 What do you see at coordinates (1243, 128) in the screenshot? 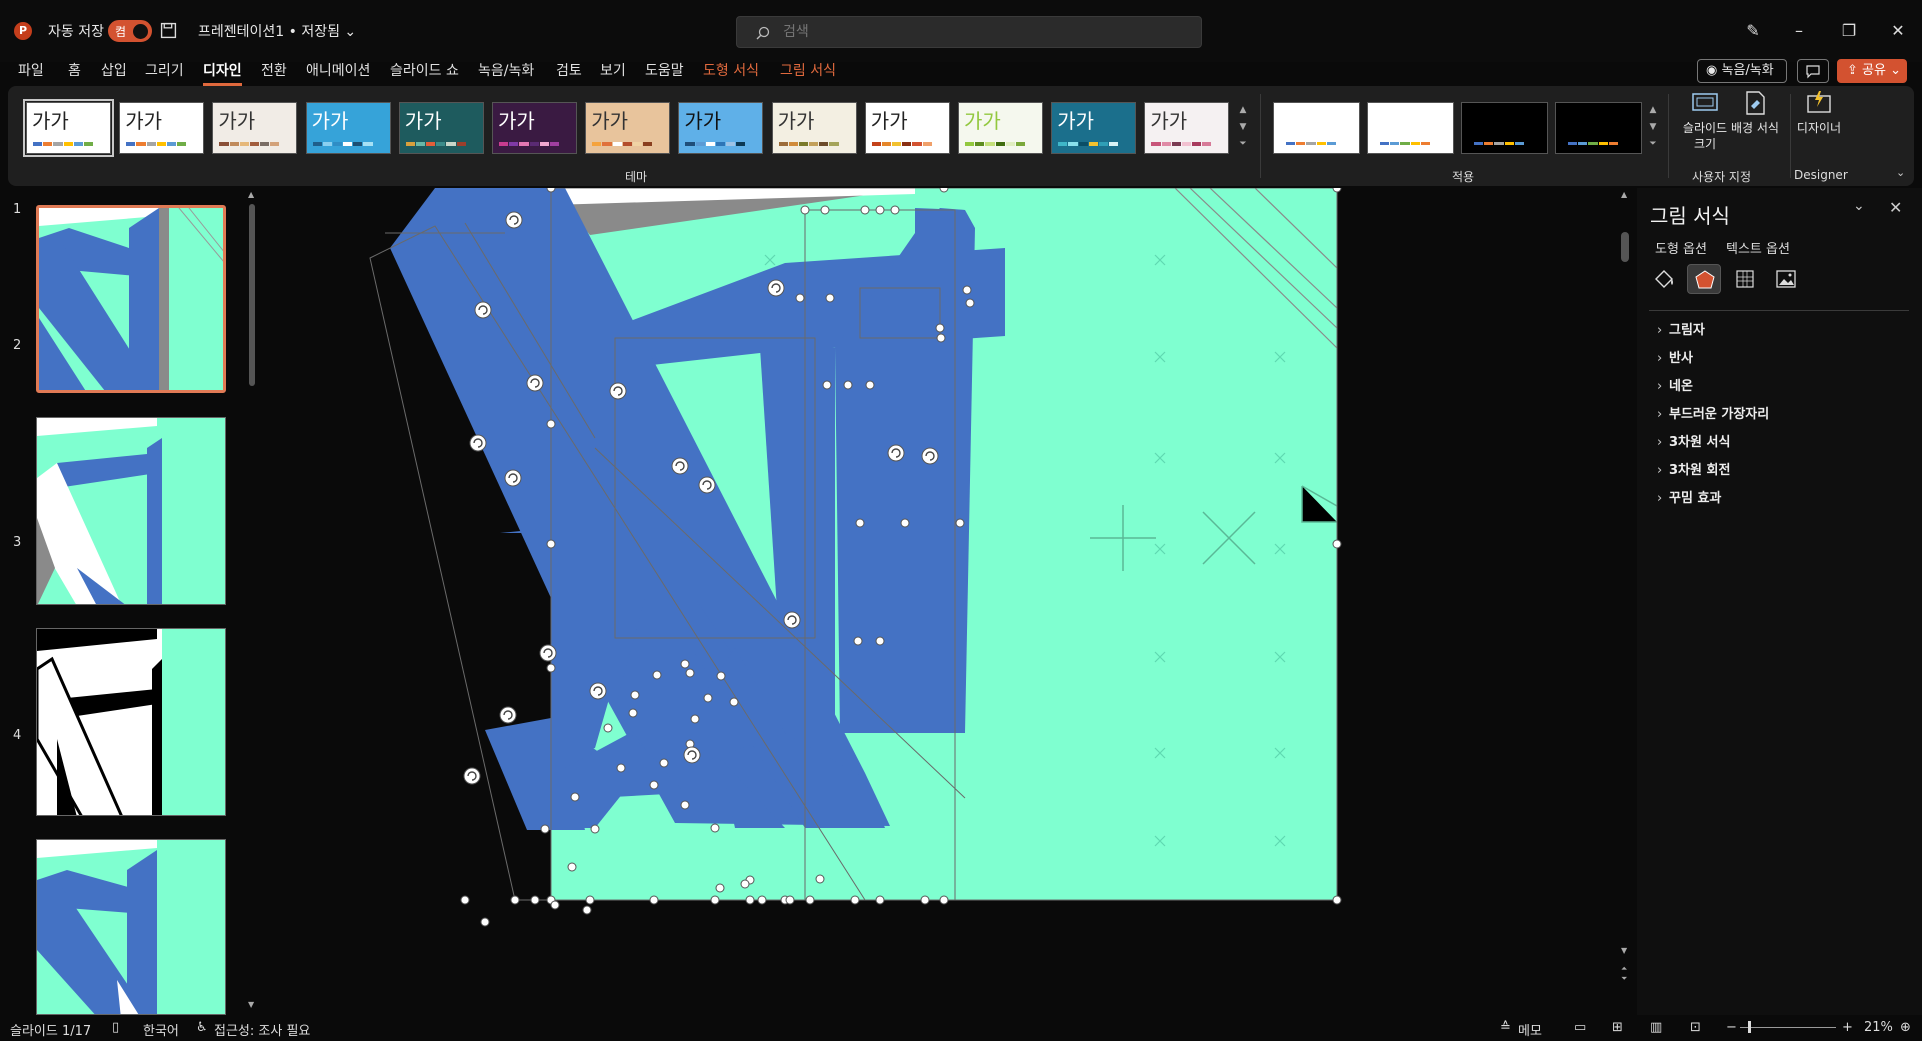
I see `theme-gallery-scroll: ▲ ▼ ⏷` at bounding box center [1243, 128].